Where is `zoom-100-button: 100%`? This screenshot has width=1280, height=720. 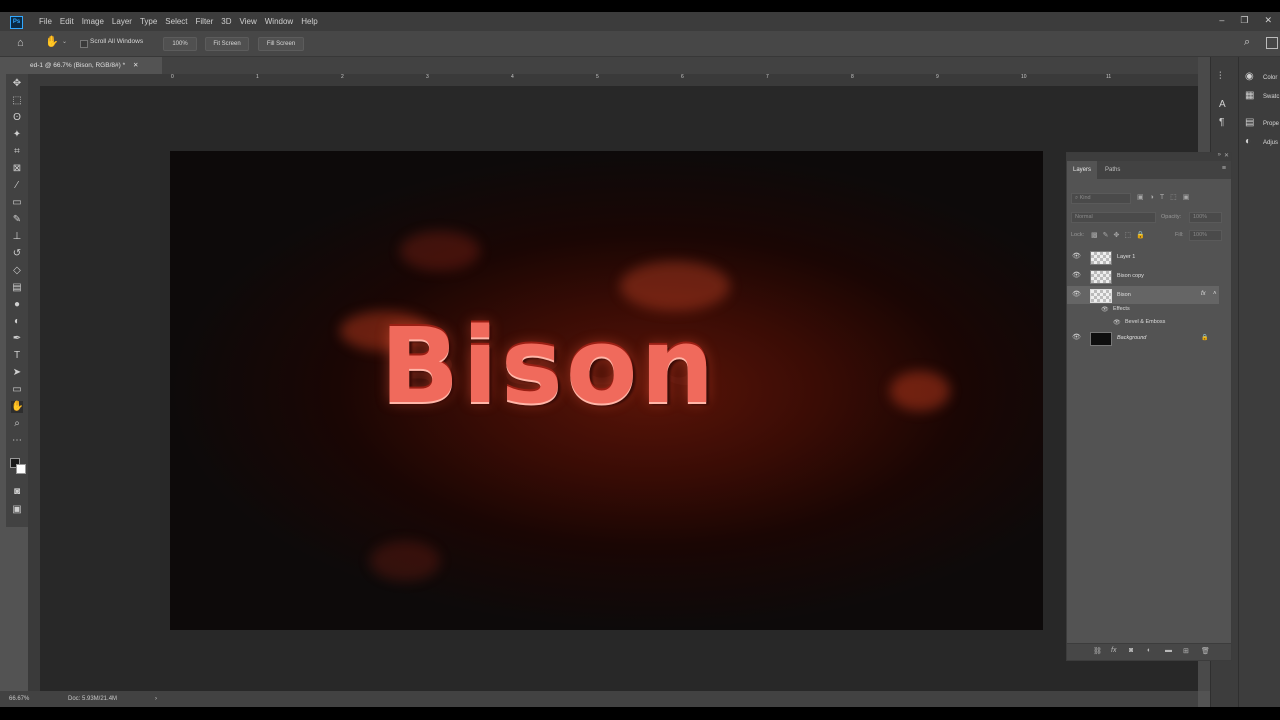 zoom-100-button: 100% is located at coordinates (180, 44).